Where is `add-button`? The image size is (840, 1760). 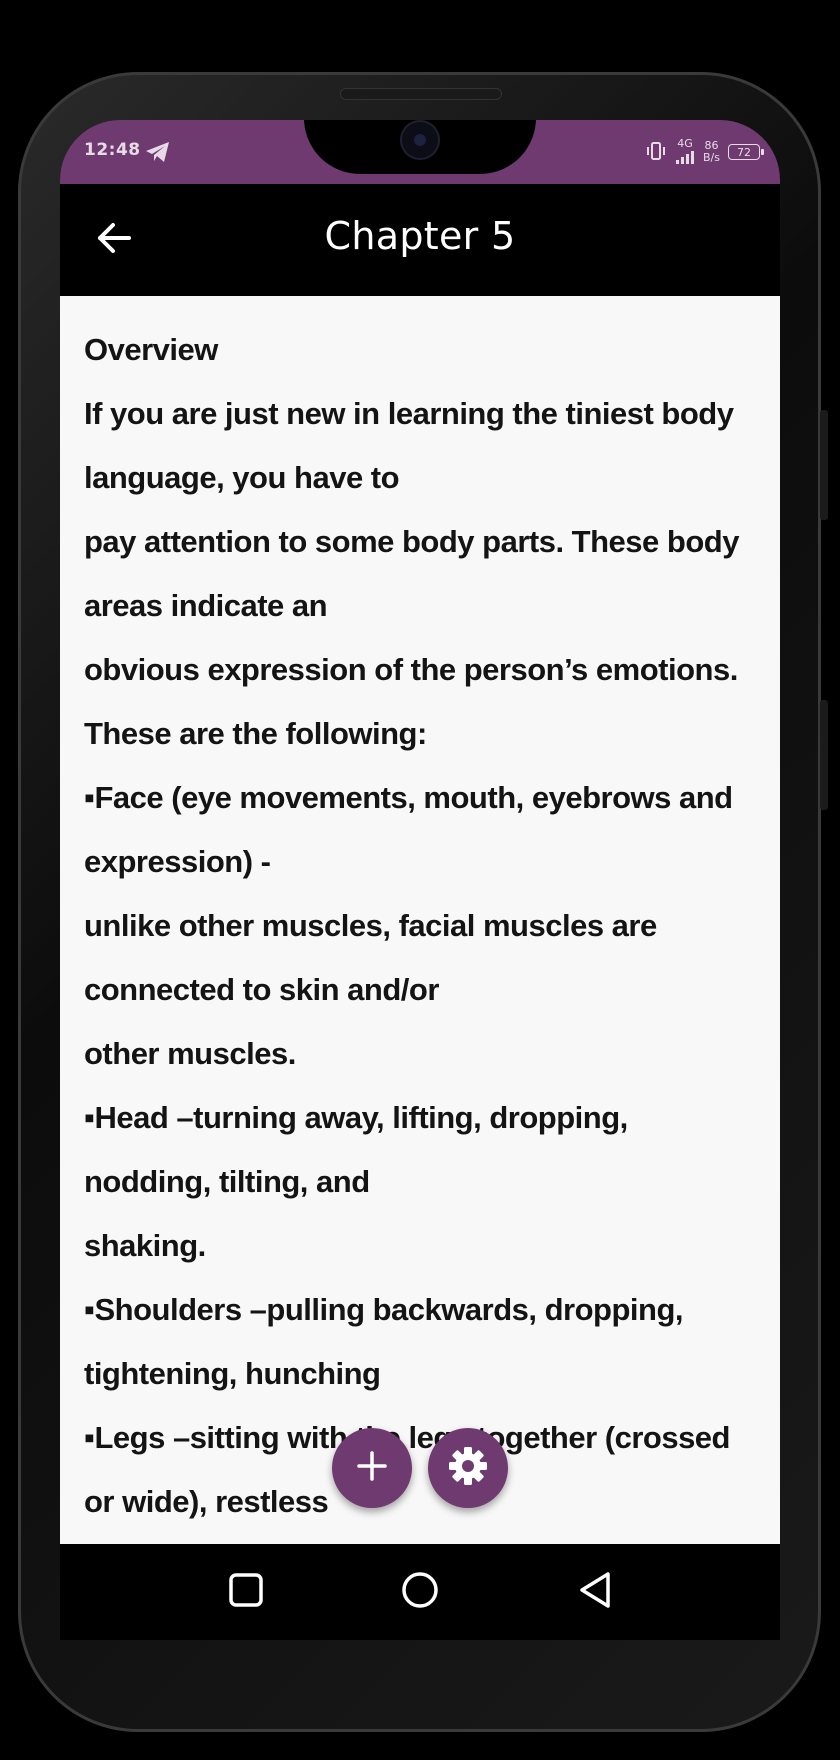
add-button is located at coordinates (372, 1468).